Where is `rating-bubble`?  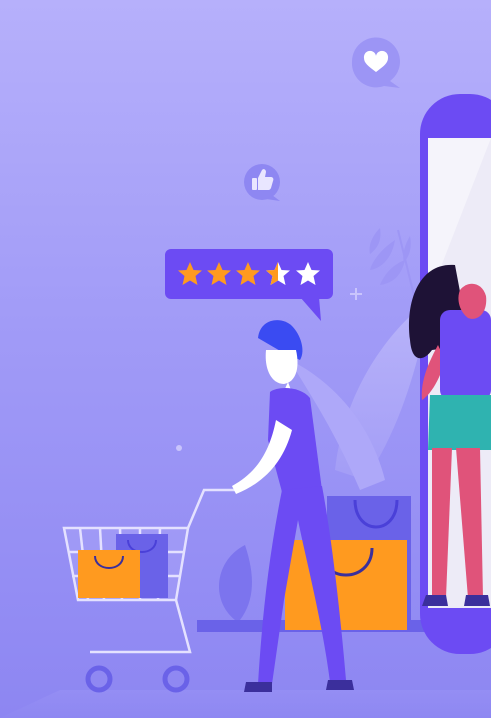
rating-bubble is located at coordinates (249, 285).